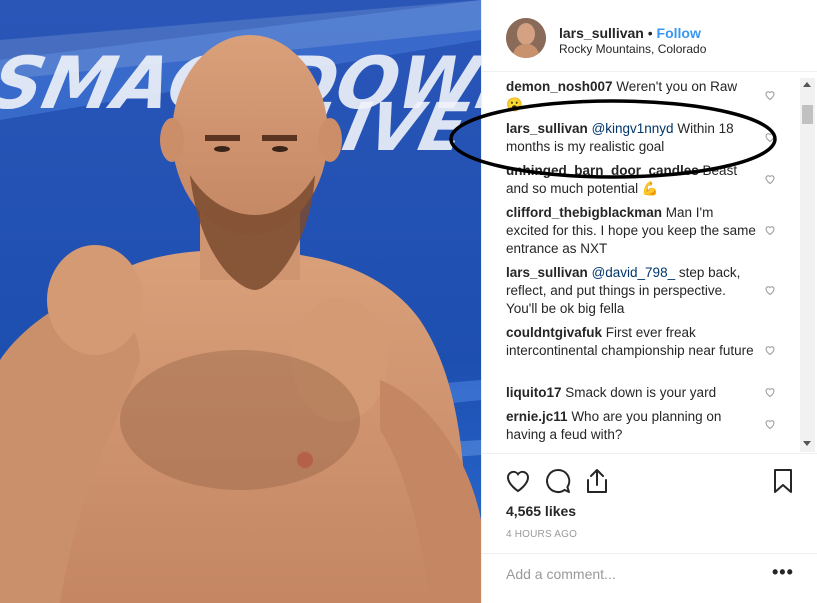  I want to click on comment-text: Weren't you on Raw, so click(675, 86).